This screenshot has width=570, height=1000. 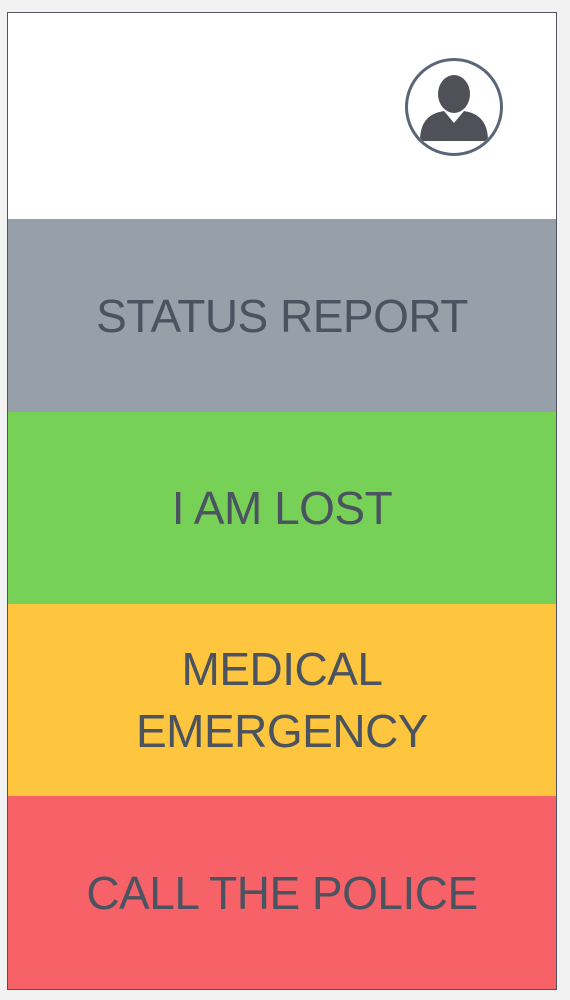 I want to click on status-report-label: STATUS REPORT, so click(x=282, y=315).